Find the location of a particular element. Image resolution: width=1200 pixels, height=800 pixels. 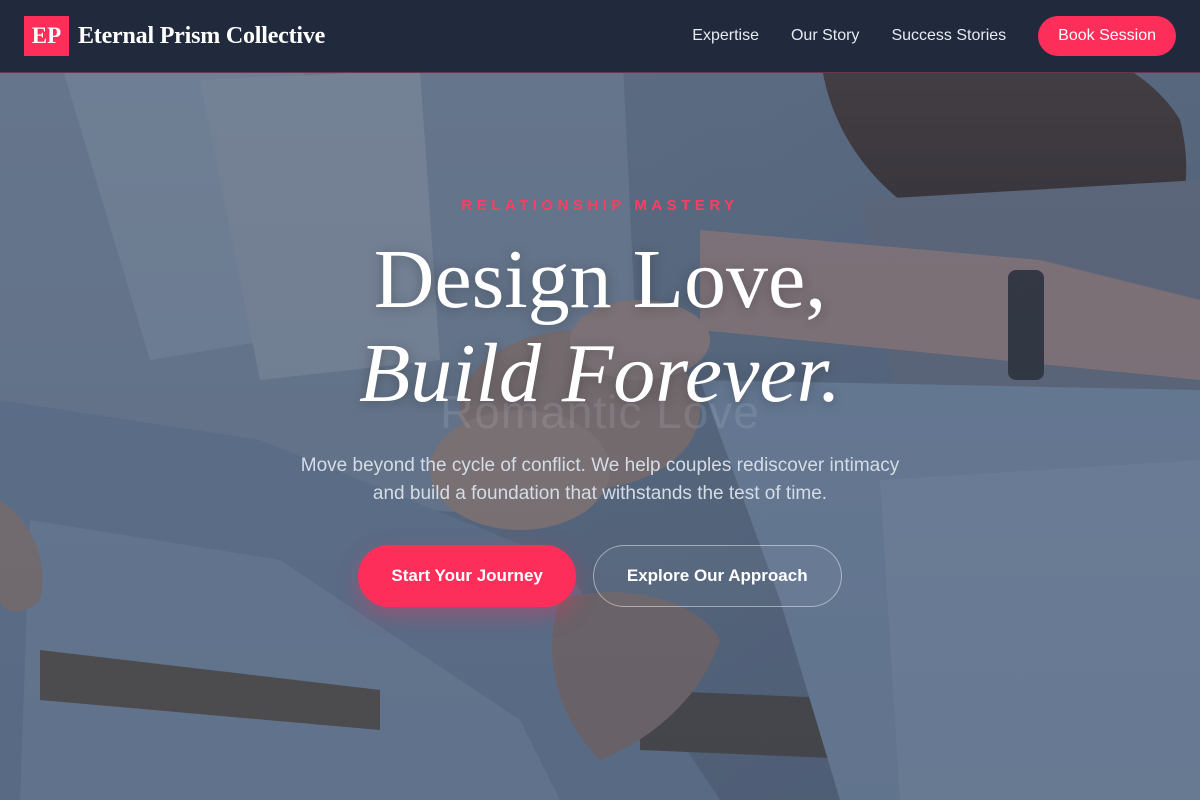

hero-eyebrow: RELATIONSHIP MASTERY is located at coordinates (600, 205).